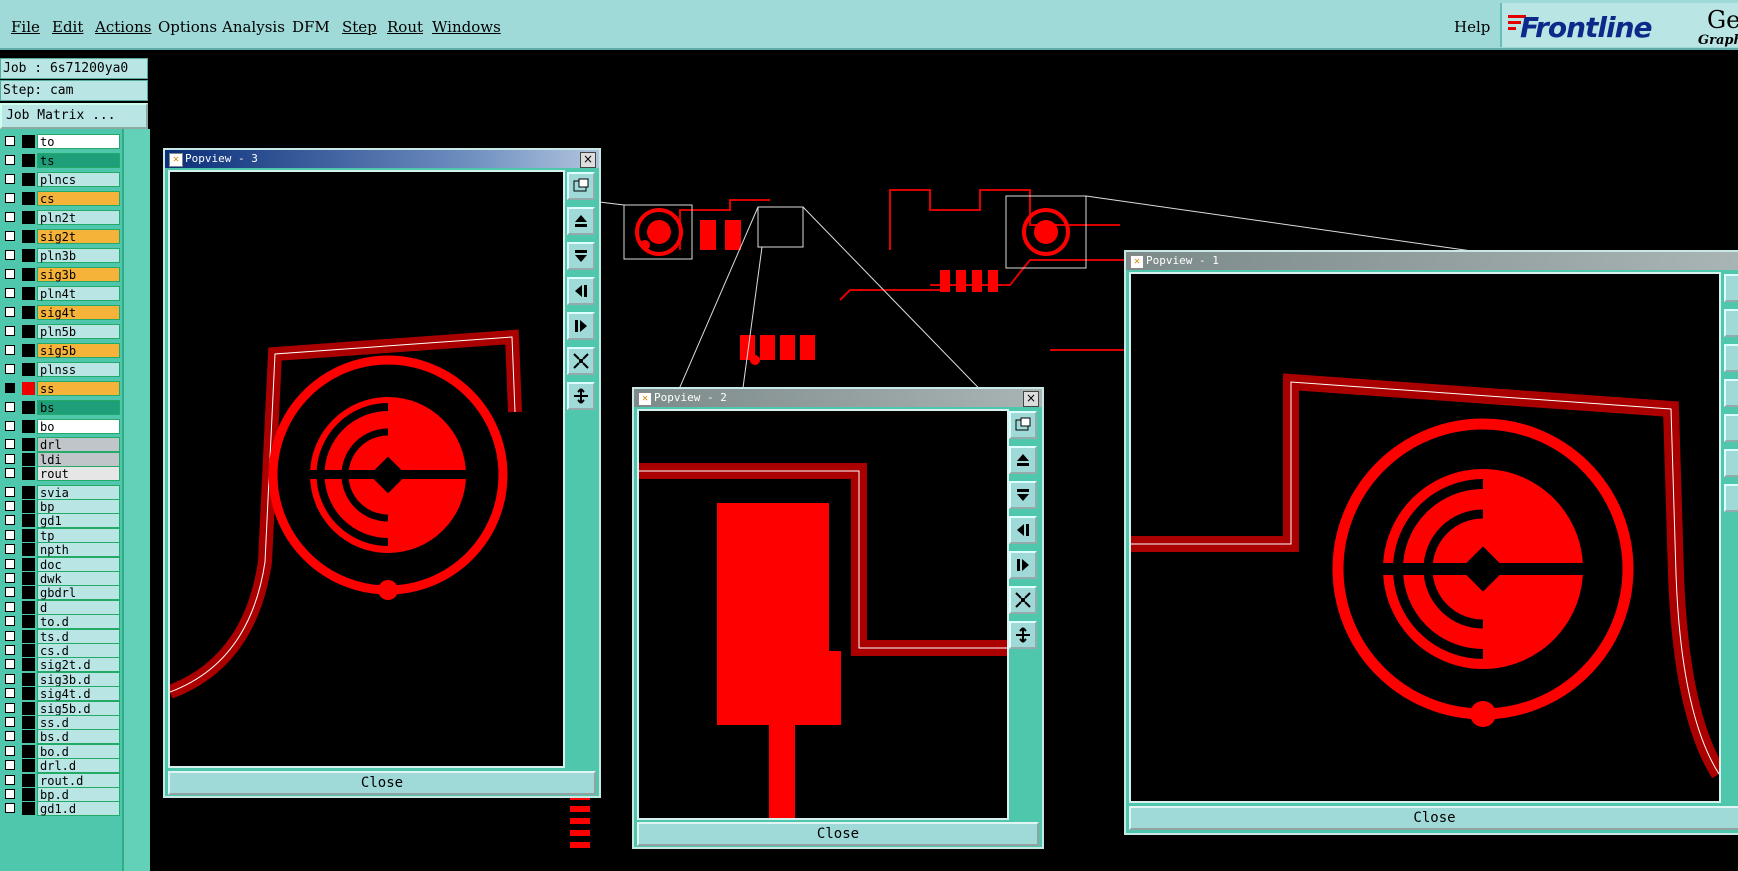 The width and height of the screenshot is (1738, 871). I want to click on layer-row: d, so click(62, 607).